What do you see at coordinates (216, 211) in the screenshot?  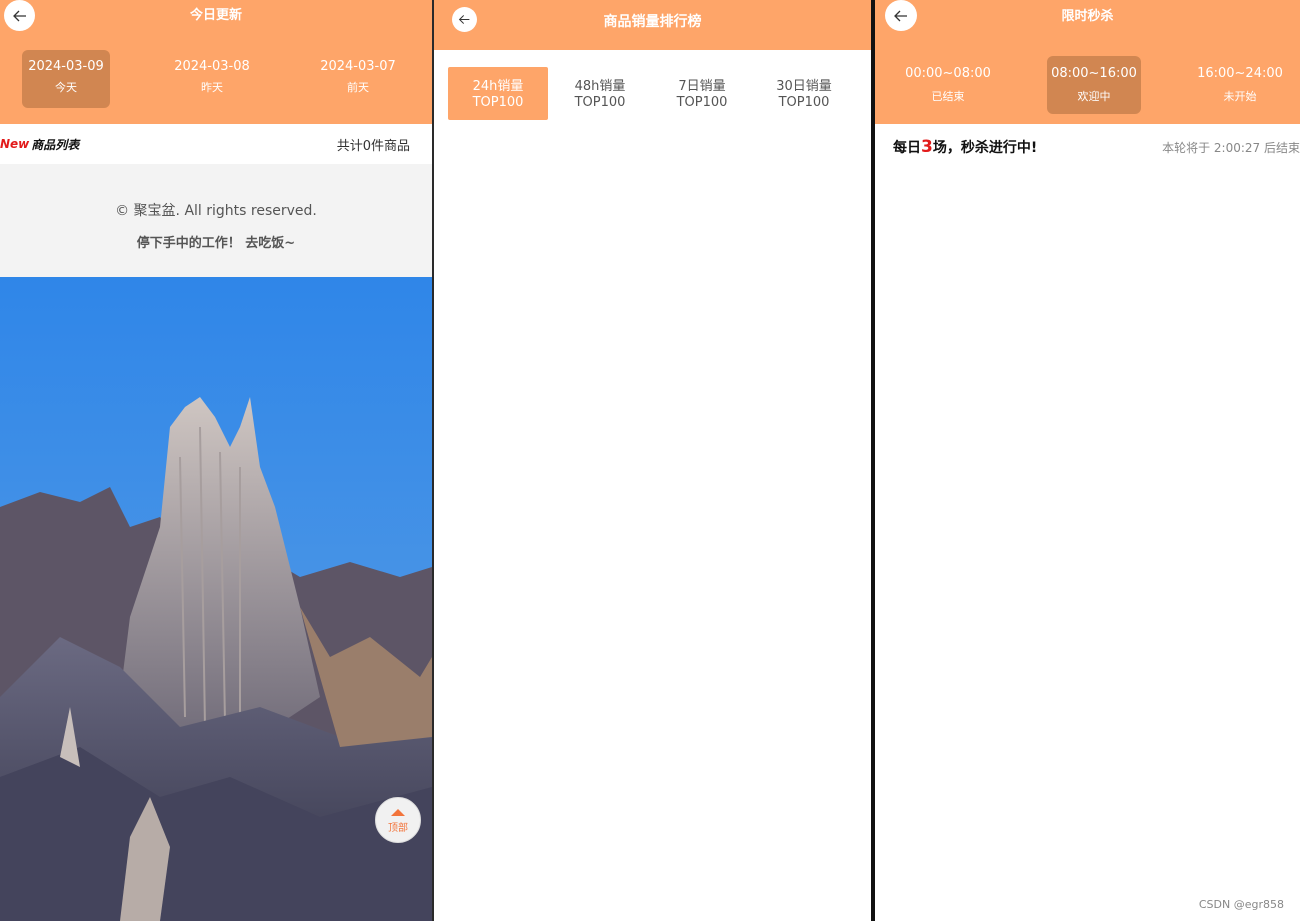 I see `footer-copyright: © 聚宝盆. All rights reserved.` at bounding box center [216, 211].